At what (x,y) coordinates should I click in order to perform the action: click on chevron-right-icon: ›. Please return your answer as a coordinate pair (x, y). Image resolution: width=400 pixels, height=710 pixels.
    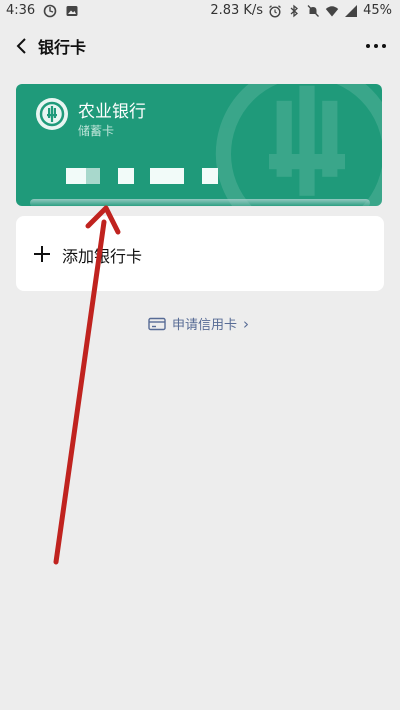
    Looking at the image, I should click on (246, 323).